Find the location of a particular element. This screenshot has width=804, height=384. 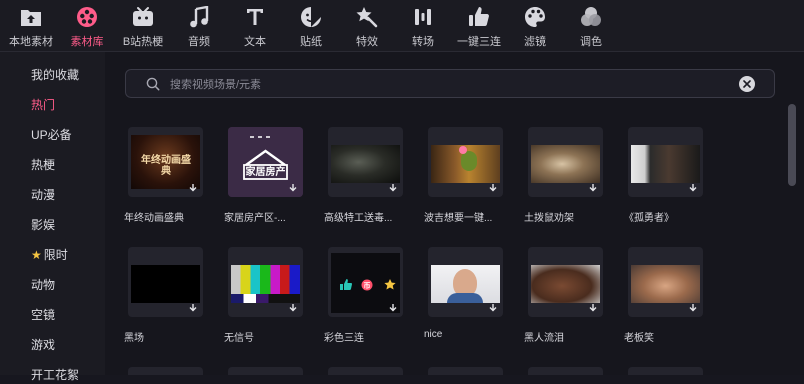

favorite-star-icon is located at coordinates (390, 284).